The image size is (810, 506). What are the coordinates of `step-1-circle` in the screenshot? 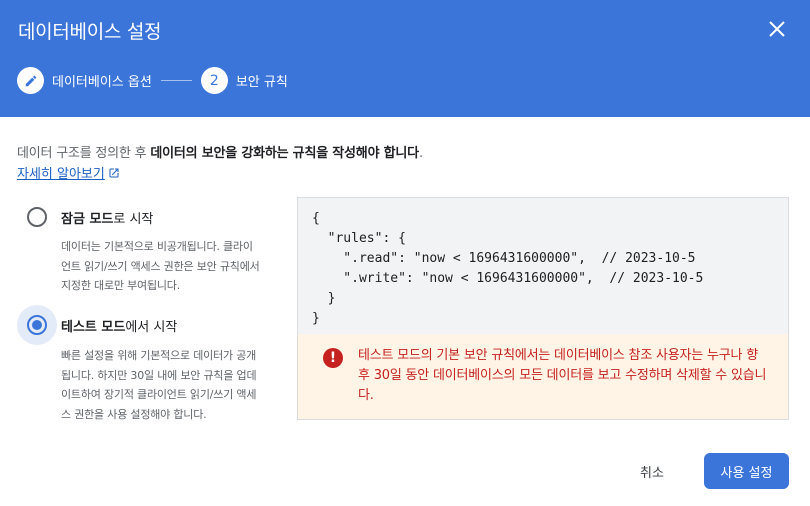 It's located at (30, 80).